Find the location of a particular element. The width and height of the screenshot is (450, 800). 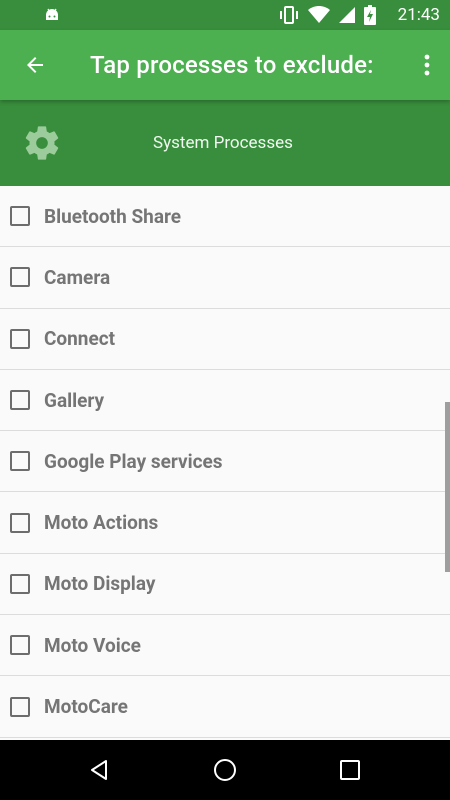

process-label: Connect is located at coordinates (80, 339).